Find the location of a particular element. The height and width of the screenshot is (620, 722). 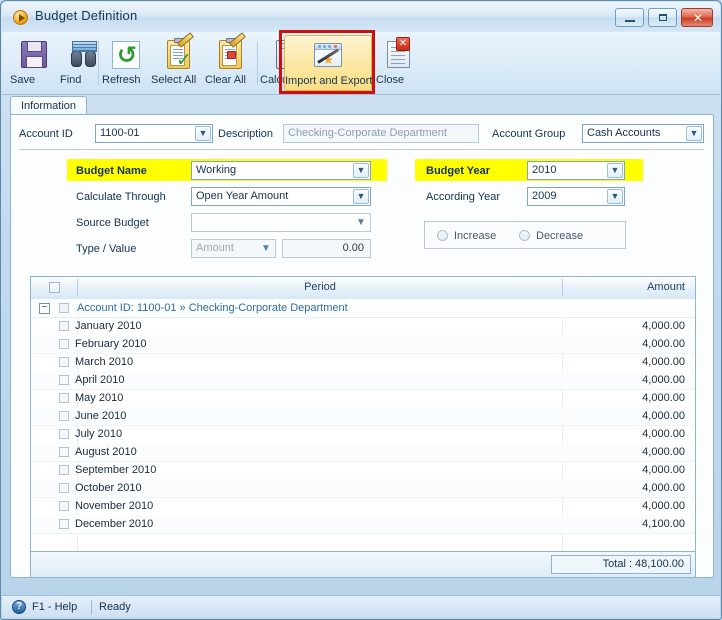

budget-name-label: Budget Name is located at coordinates (111, 171).